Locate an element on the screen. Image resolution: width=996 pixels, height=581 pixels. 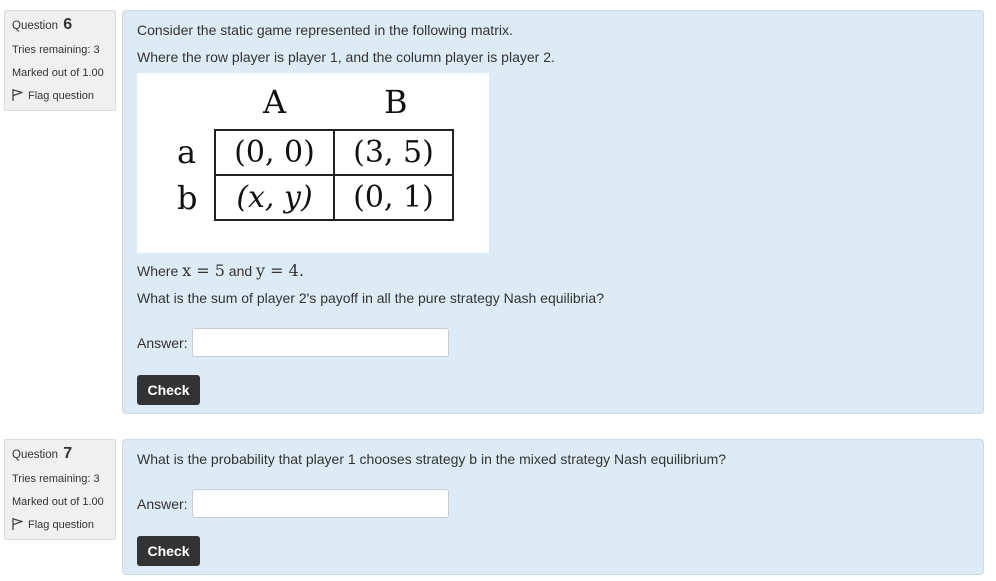
payoff-matrix: A B a b (0, 0) (3, 5) (x, y) (0, 1) is located at coordinates (313, 163).